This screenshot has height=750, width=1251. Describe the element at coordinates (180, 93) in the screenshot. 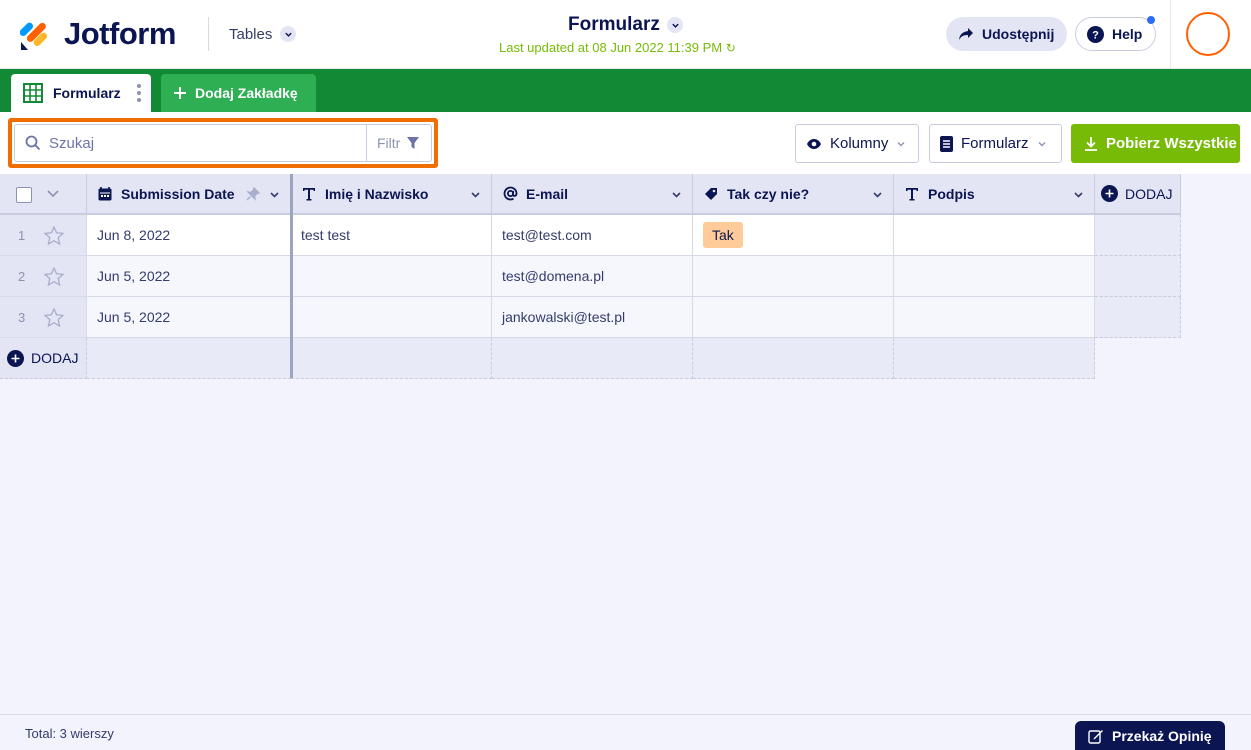

I see `plus-icon` at that location.